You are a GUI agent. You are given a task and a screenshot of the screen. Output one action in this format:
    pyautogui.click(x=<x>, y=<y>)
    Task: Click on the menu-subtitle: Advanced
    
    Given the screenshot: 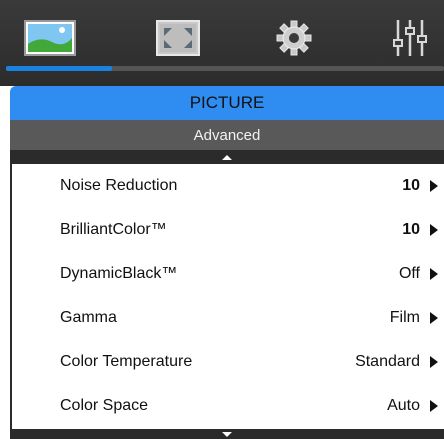 What is the action you would take?
    pyautogui.click(x=227, y=135)
    